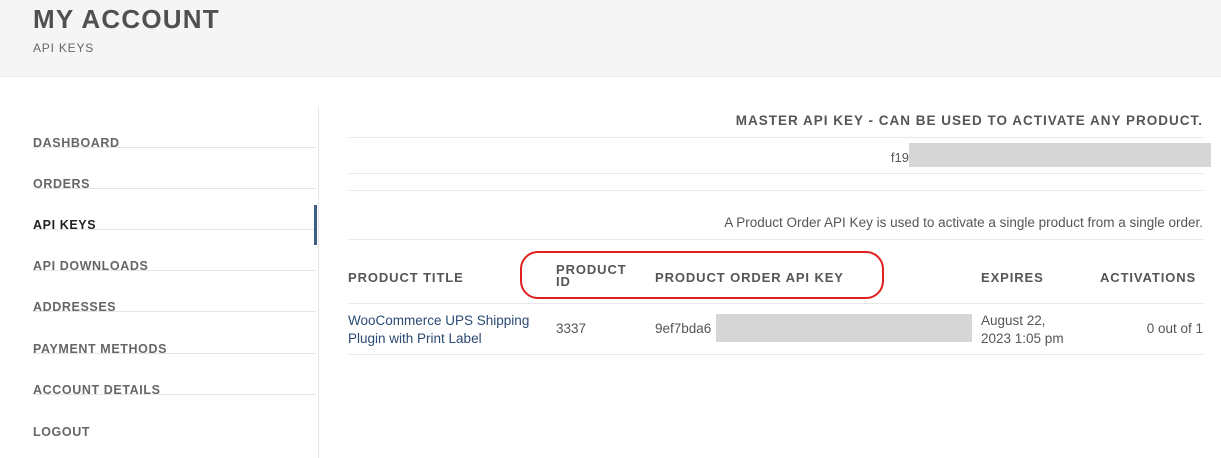 The image size is (1221, 458). Describe the element at coordinates (1148, 277) in the screenshot. I see `column-header-activations: ACTIVATIONS` at that location.